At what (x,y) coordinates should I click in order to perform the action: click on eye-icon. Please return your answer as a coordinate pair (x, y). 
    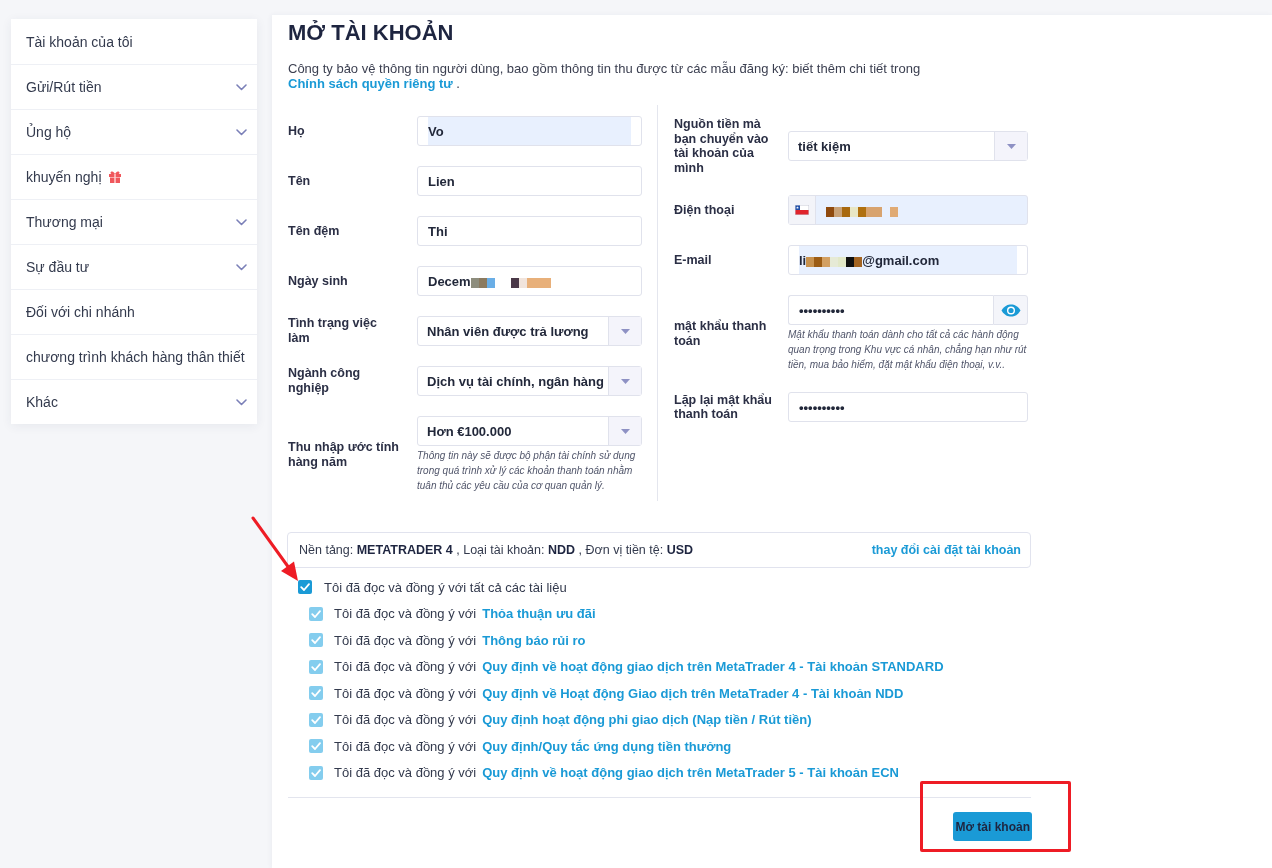
    Looking at the image, I should click on (1010, 310).